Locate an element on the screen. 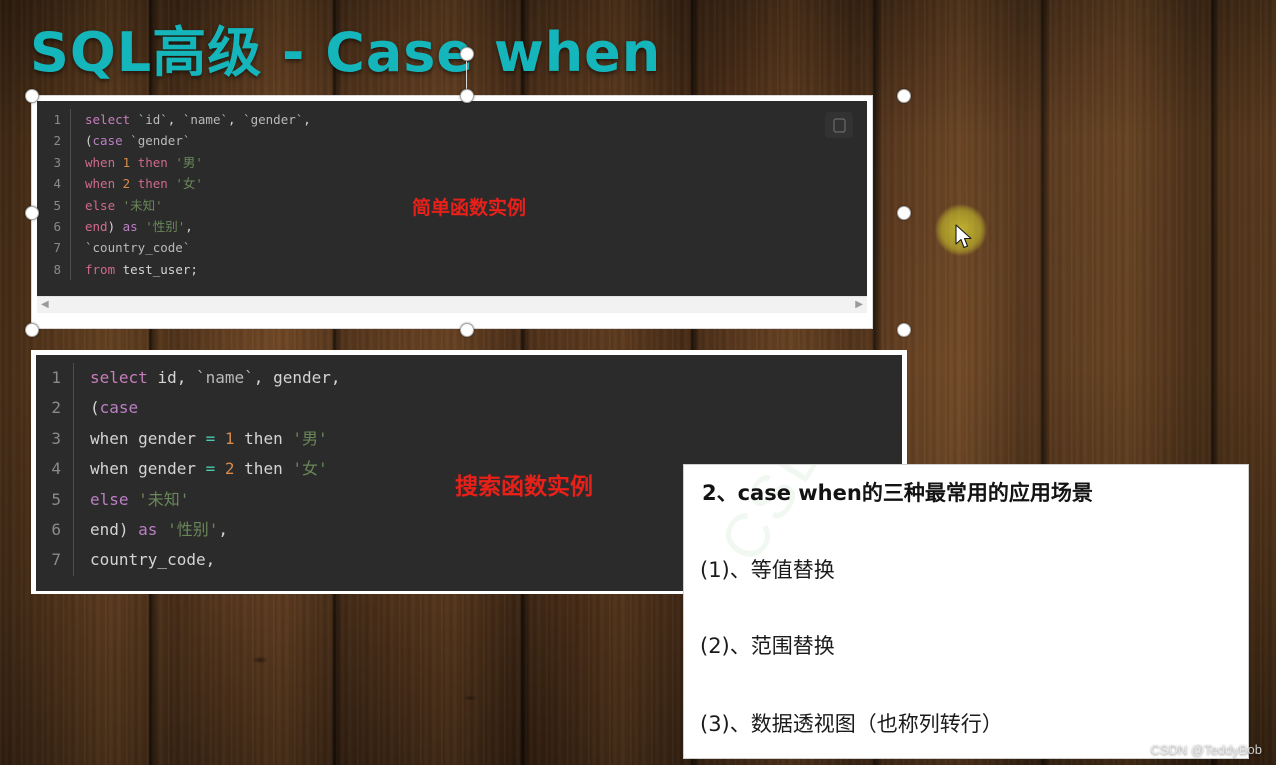 This screenshot has height=765, width=1276. resize-handle-bottom-right is located at coordinates (904, 330).